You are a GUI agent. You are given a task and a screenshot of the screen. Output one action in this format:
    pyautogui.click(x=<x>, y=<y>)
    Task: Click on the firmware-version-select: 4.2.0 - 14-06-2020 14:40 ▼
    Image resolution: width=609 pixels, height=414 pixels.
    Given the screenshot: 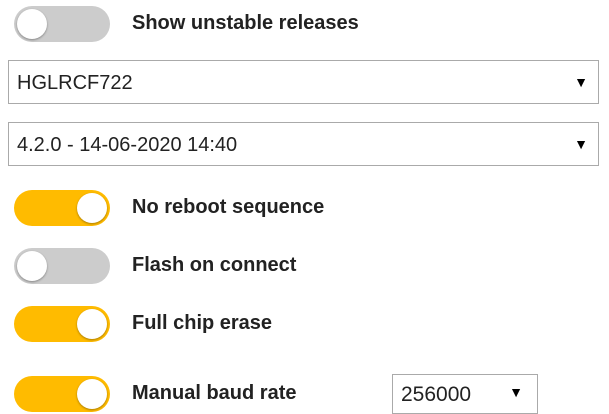 What is the action you would take?
    pyautogui.click(x=303, y=144)
    